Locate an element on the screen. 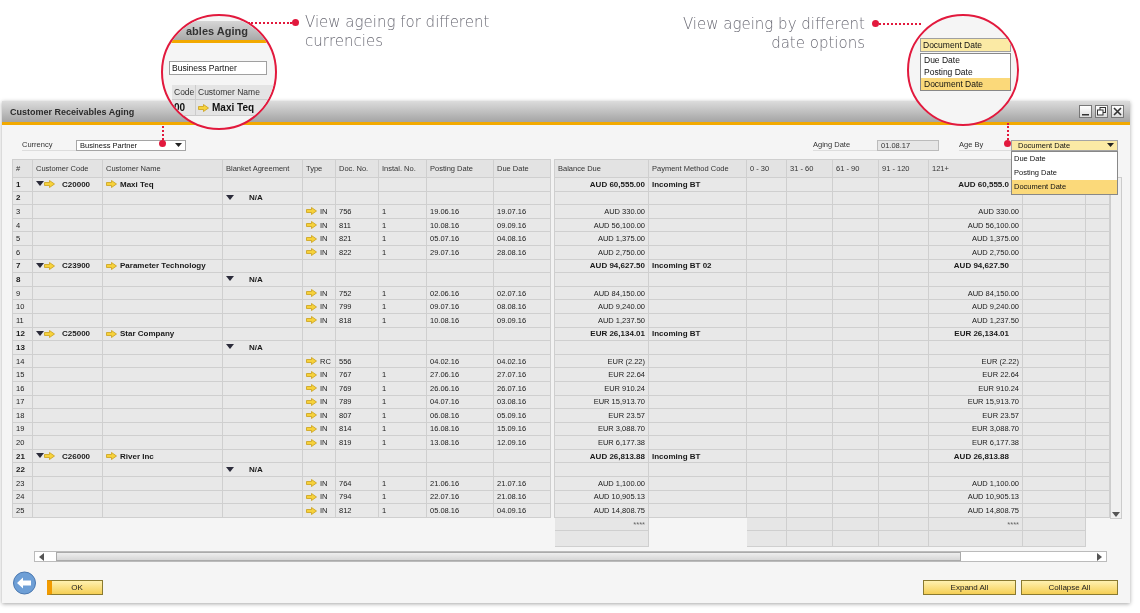 This screenshot has height=613, width=1140. row-number: 8 is located at coordinates (18, 279).